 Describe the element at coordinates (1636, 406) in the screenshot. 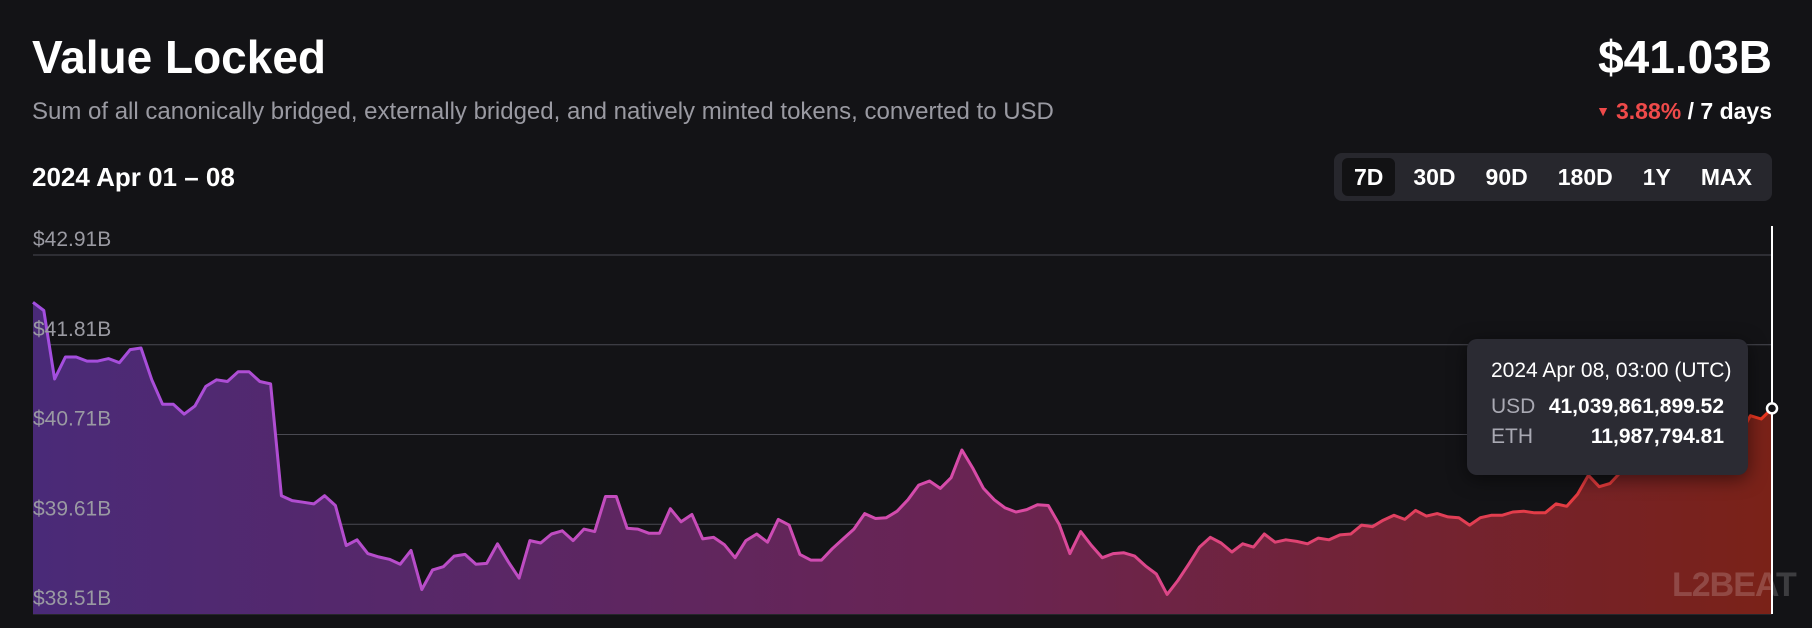

I see `tooltip-value: 41,039,861,899.52` at that location.